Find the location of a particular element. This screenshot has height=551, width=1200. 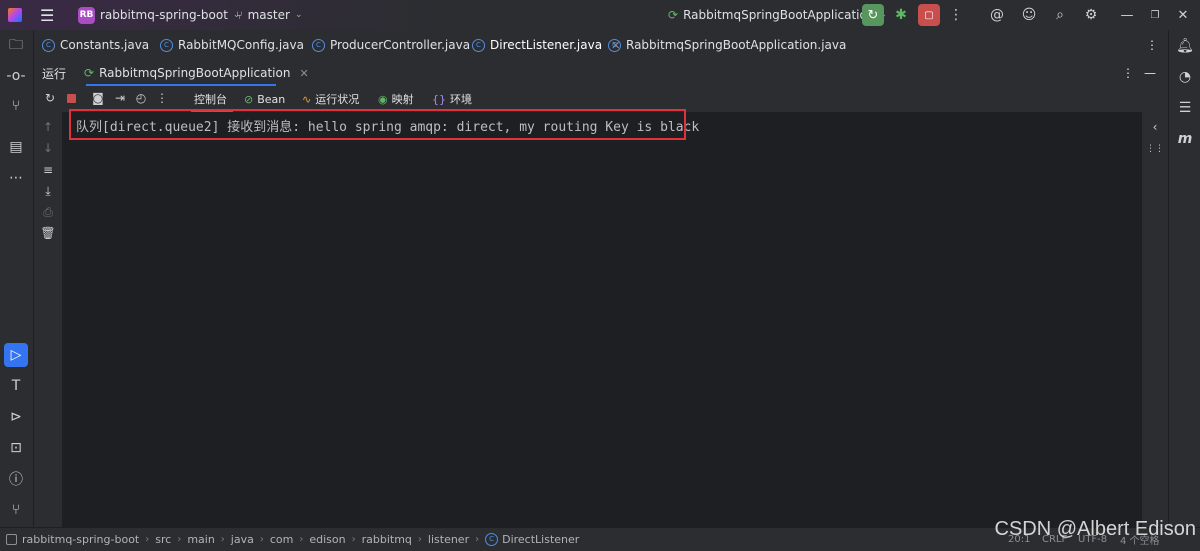

close-tab-icon: ✕ is located at coordinates (303, 73).